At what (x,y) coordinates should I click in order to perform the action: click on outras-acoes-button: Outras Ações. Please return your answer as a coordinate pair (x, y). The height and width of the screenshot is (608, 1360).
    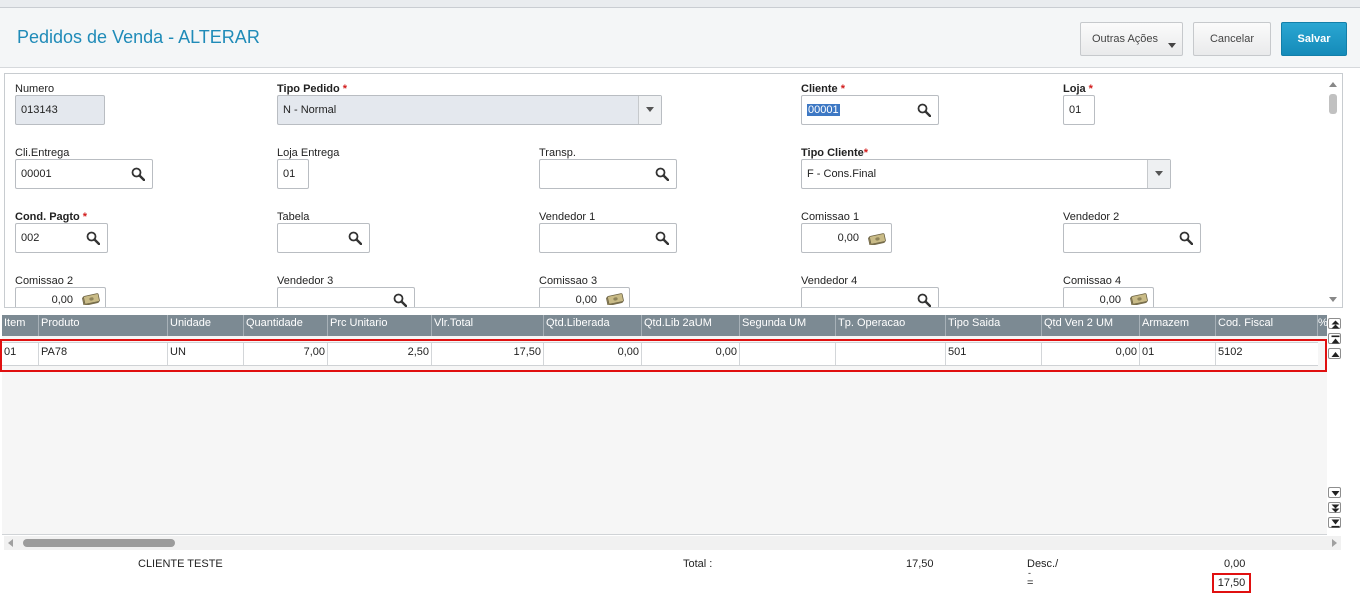
    Looking at the image, I should click on (1131, 39).